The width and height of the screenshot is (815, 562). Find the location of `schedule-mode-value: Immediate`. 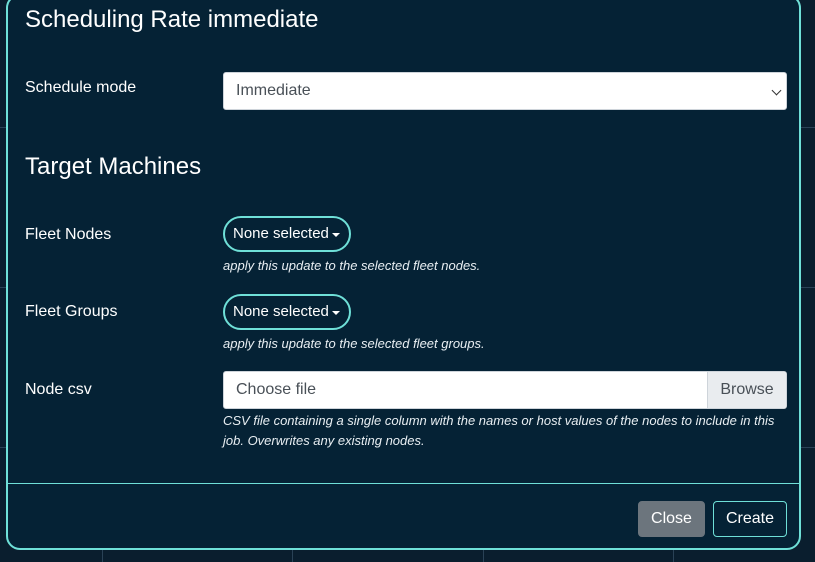

schedule-mode-value: Immediate is located at coordinates (273, 90).